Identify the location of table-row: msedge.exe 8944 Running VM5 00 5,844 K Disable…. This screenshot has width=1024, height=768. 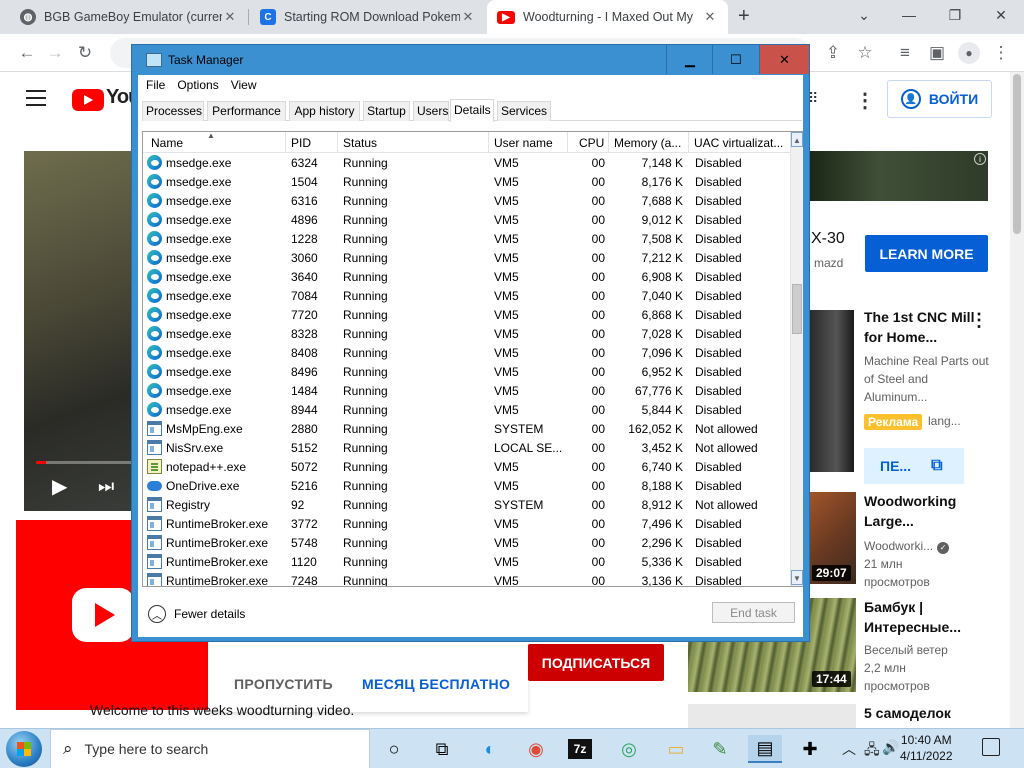
(466, 409).